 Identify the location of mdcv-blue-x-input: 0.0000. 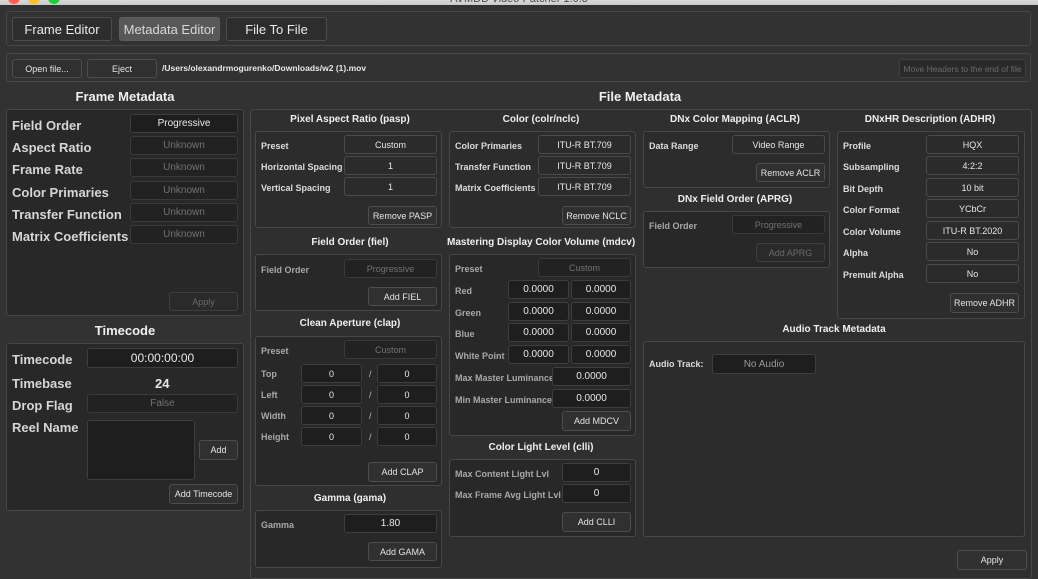
(538, 332).